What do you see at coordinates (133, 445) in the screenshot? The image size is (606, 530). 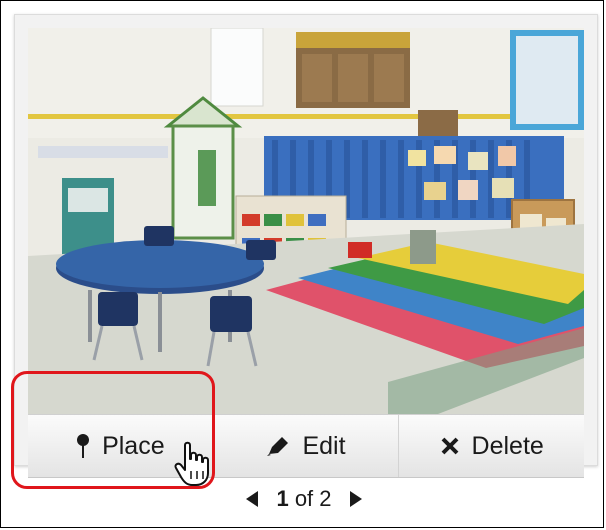 I see `place-button-label: Place` at bounding box center [133, 445].